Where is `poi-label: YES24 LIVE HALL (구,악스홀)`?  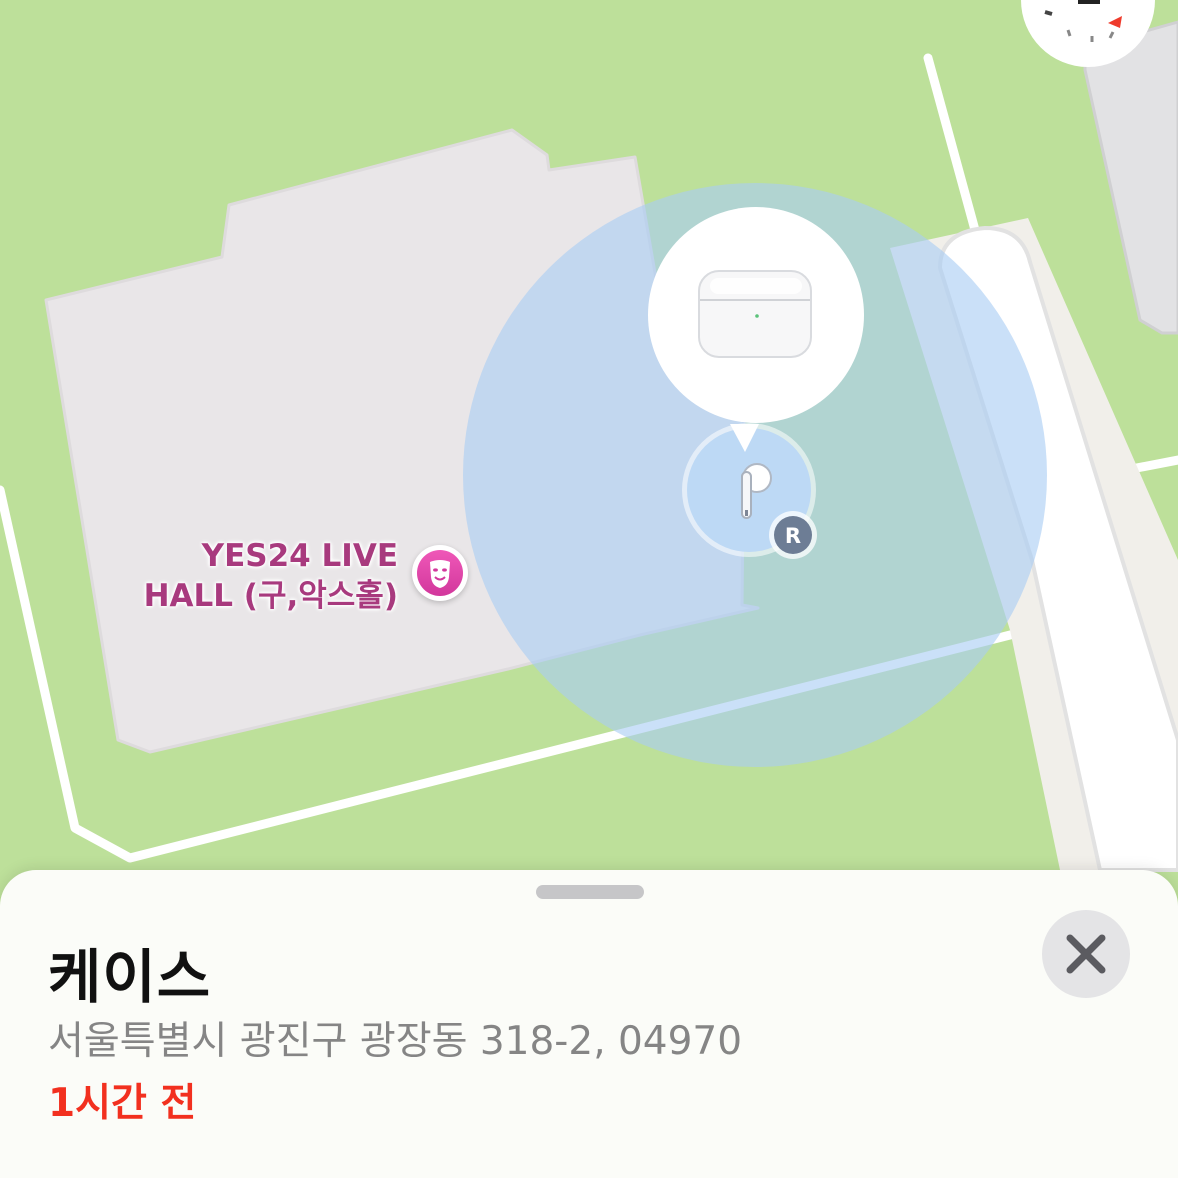 poi-label: YES24 LIVE HALL (구,악스홀) is located at coordinates (271, 576).